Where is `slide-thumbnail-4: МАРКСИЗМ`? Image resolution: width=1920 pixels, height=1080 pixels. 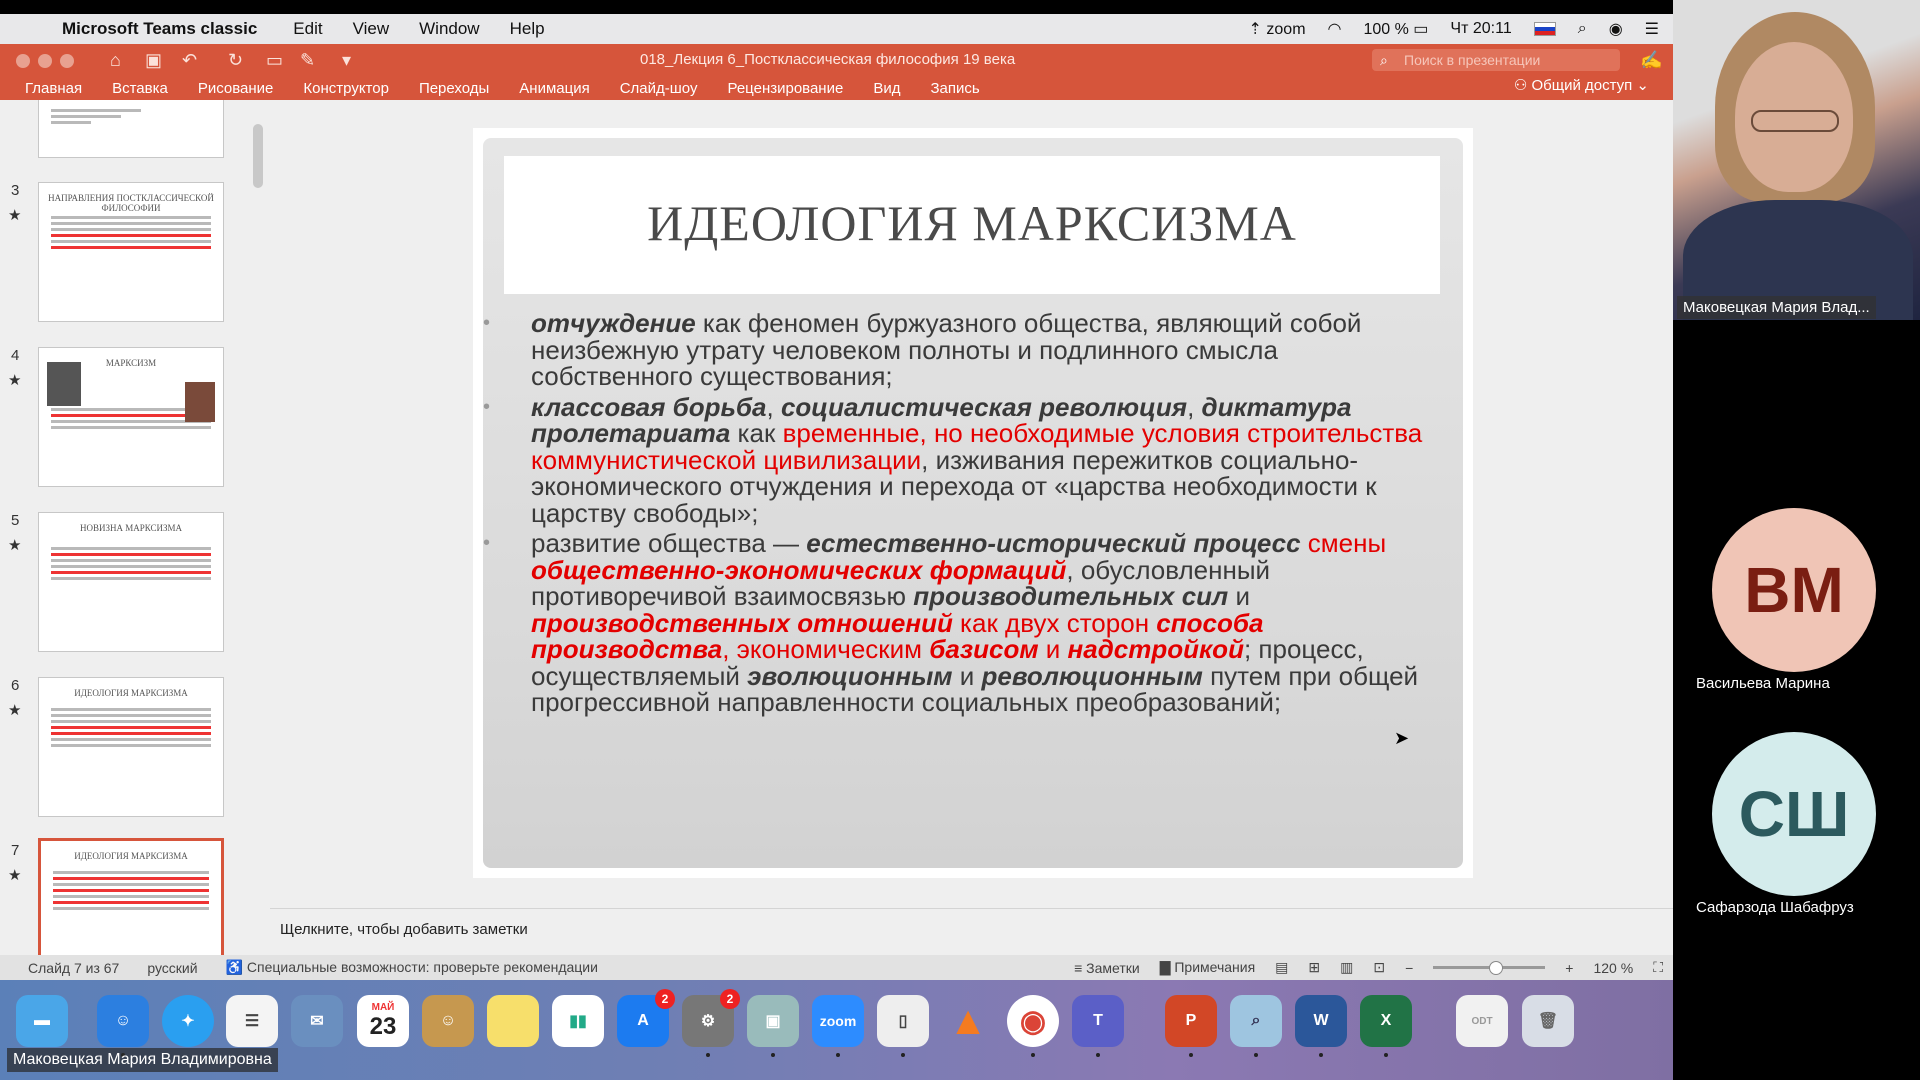 slide-thumbnail-4: МАРКСИЗМ is located at coordinates (131, 417).